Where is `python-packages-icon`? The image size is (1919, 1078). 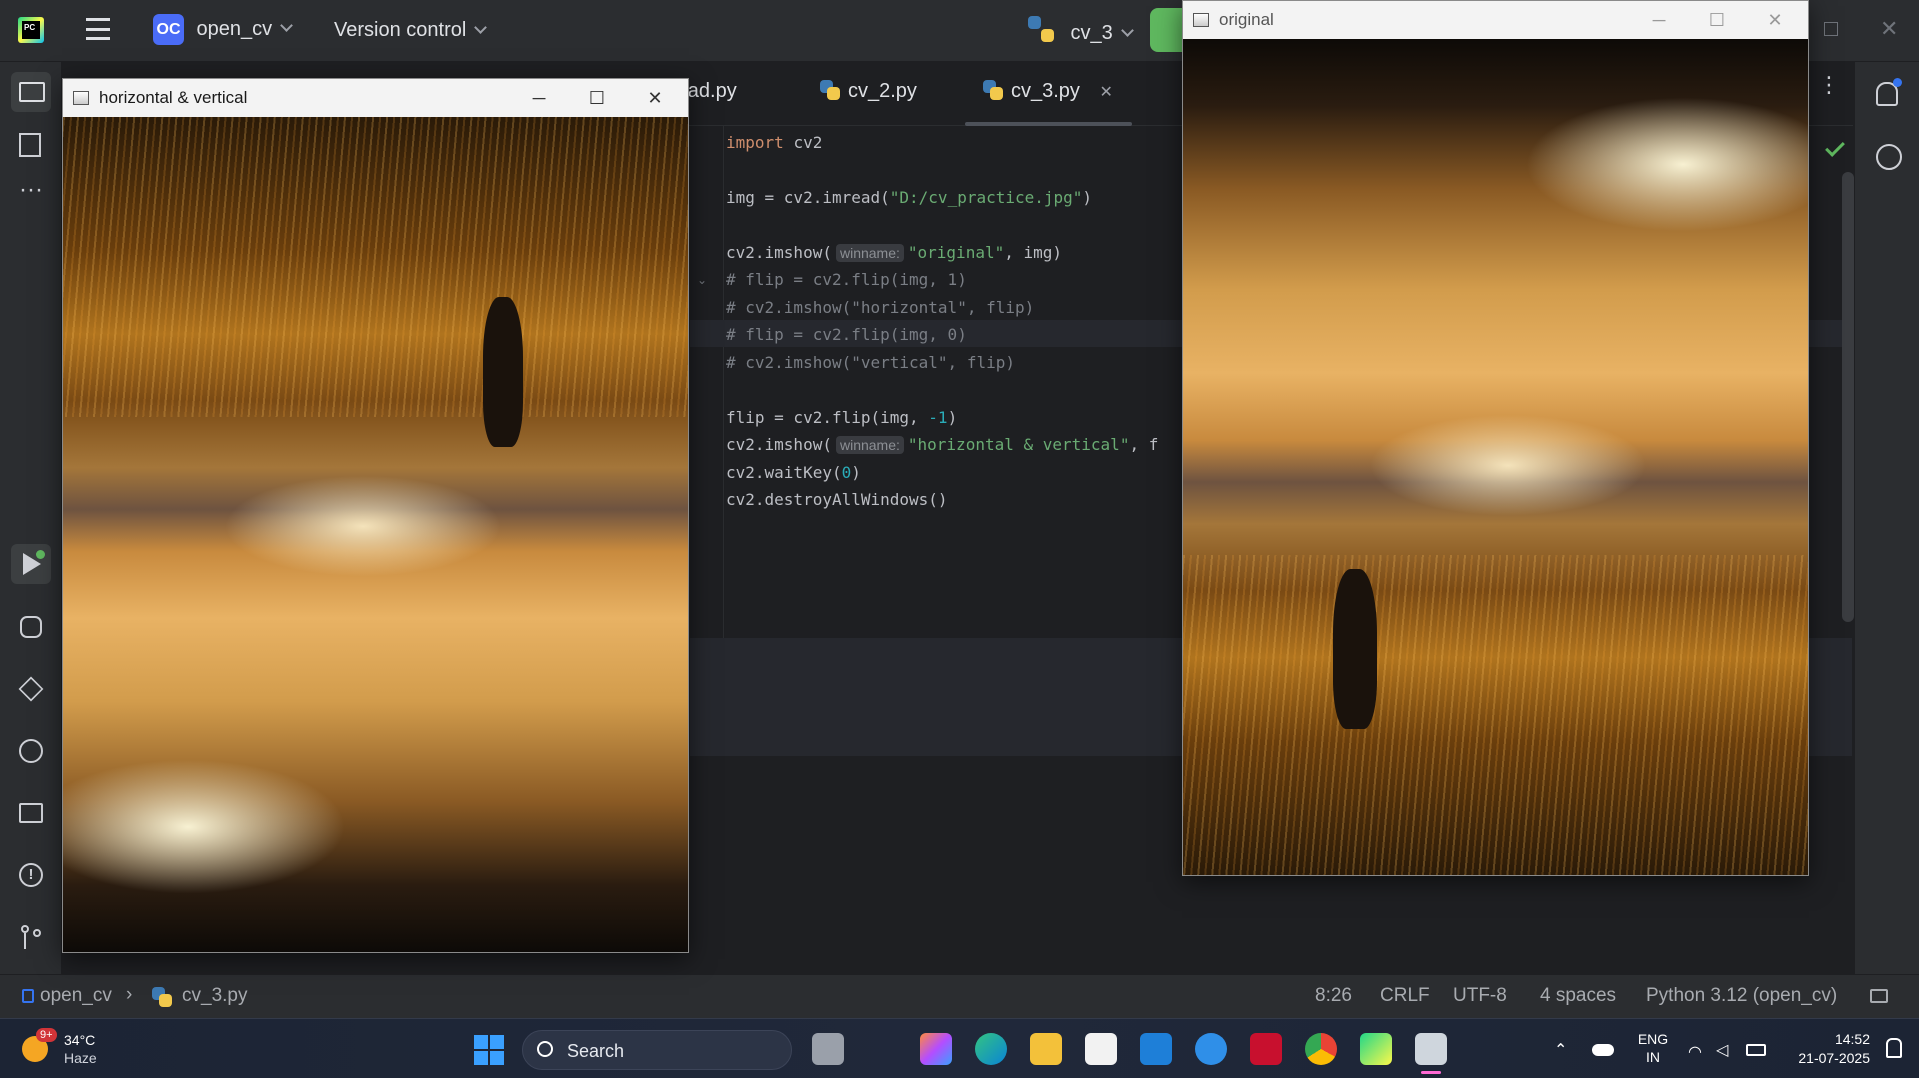
python-packages-icon is located at coordinates (31, 689).